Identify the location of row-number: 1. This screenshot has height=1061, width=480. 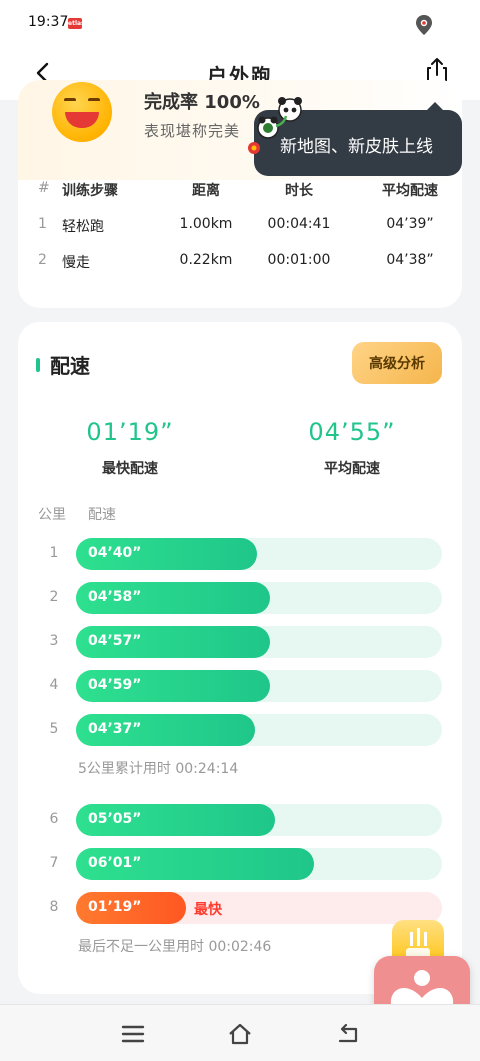
(42, 224).